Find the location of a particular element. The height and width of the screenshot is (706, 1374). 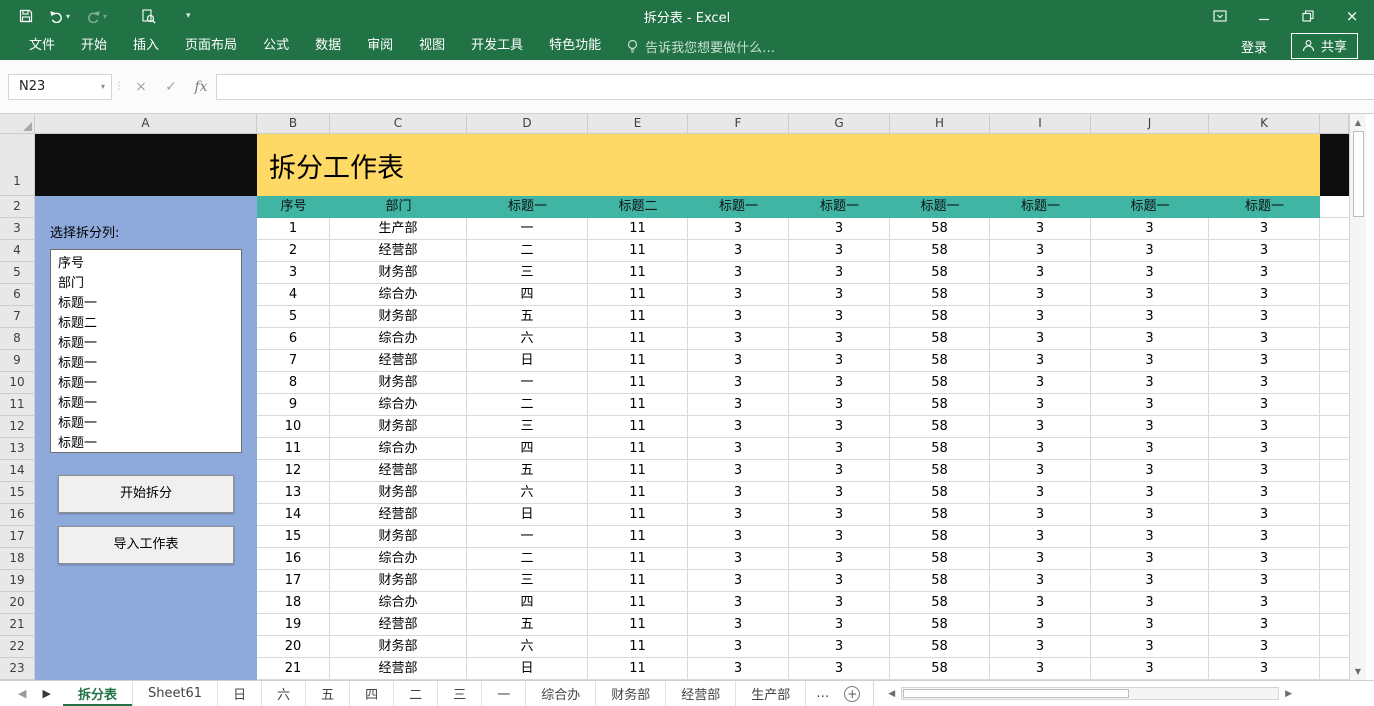

row-header: 20 is located at coordinates (17, 603).